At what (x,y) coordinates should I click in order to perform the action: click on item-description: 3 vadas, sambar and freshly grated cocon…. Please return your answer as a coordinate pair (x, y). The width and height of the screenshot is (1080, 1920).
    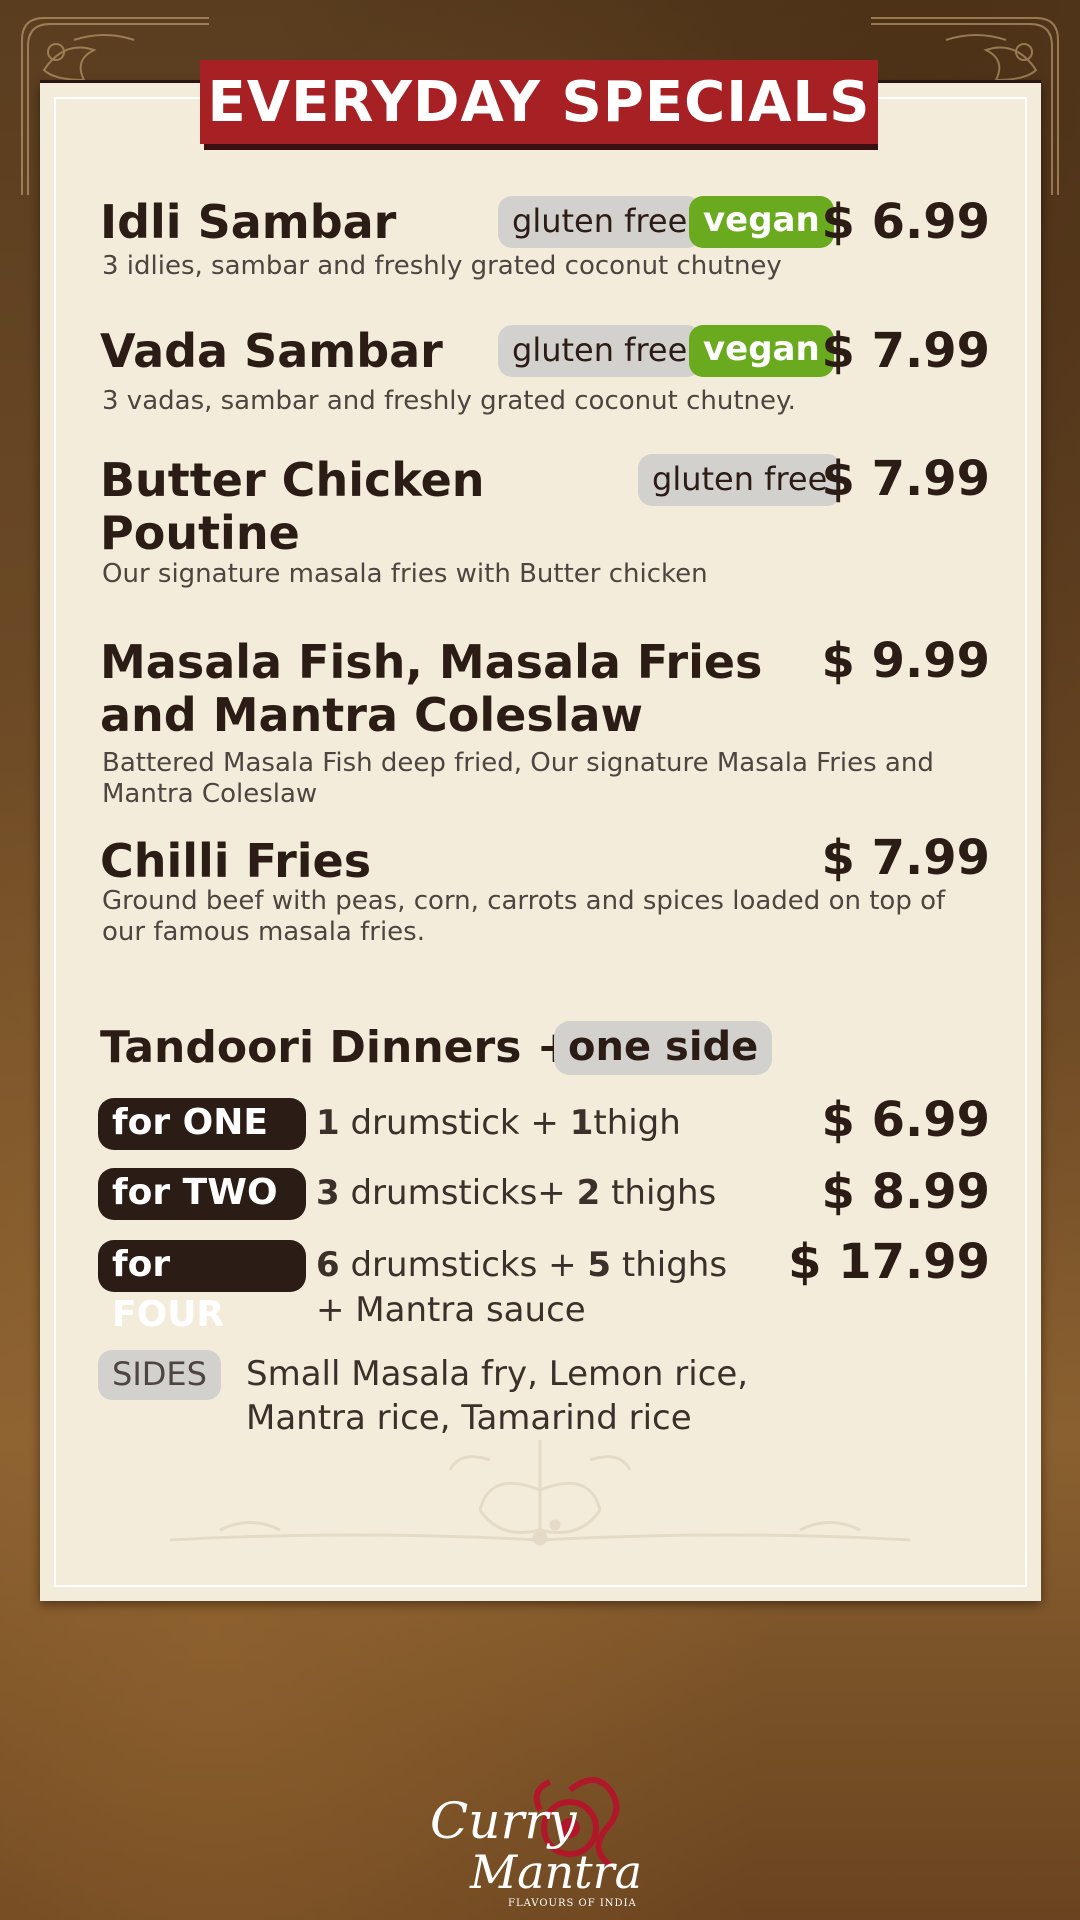
    Looking at the image, I should click on (449, 401).